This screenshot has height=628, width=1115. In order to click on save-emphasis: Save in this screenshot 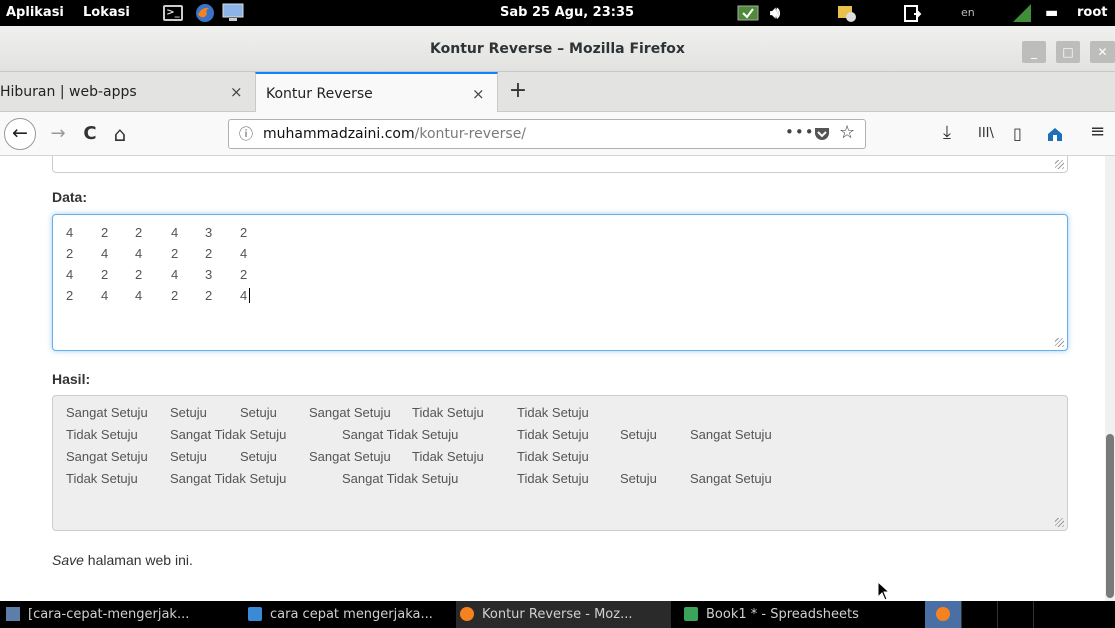, I will do `click(68, 560)`.